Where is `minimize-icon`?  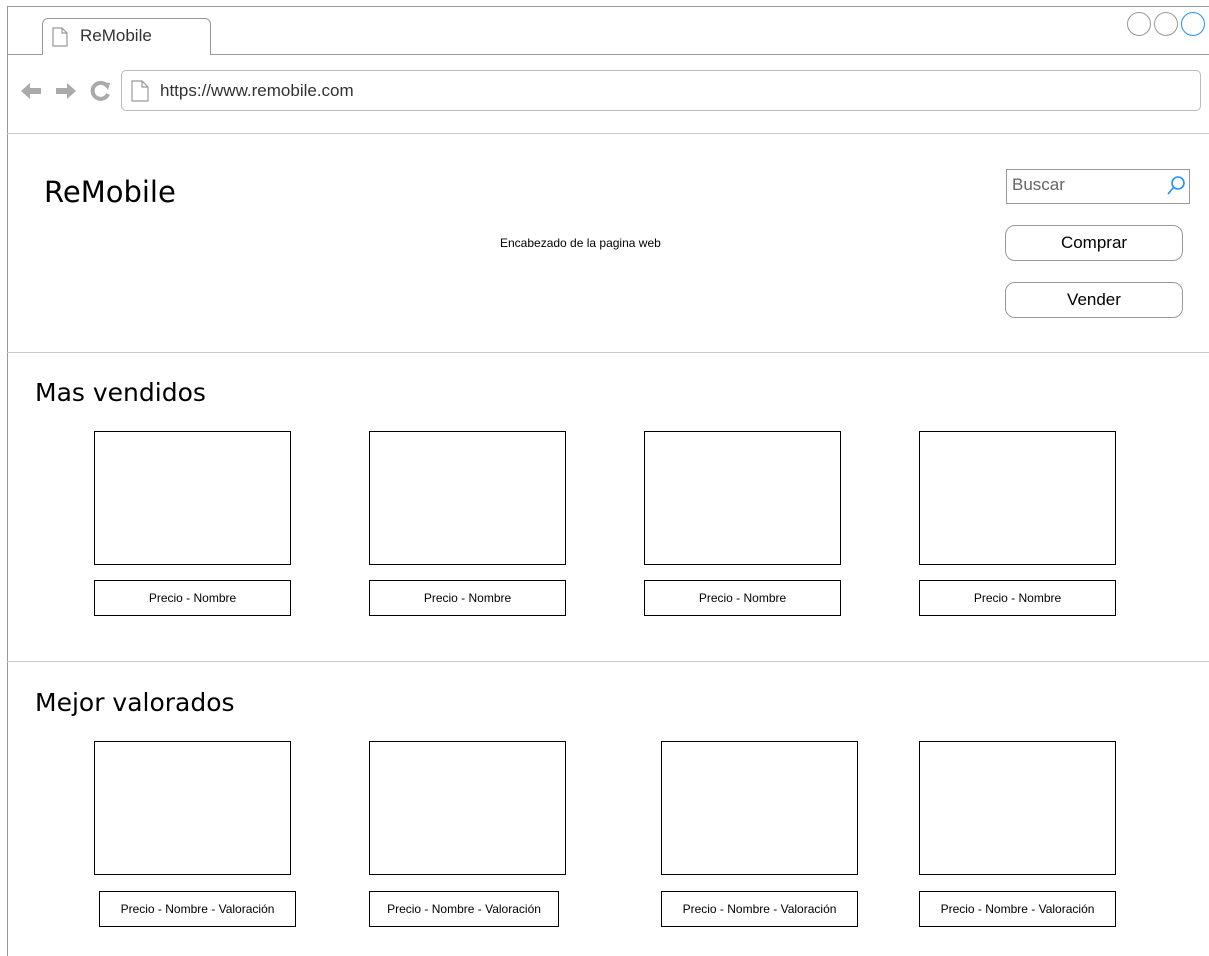
minimize-icon is located at coordinates (1139, 24).